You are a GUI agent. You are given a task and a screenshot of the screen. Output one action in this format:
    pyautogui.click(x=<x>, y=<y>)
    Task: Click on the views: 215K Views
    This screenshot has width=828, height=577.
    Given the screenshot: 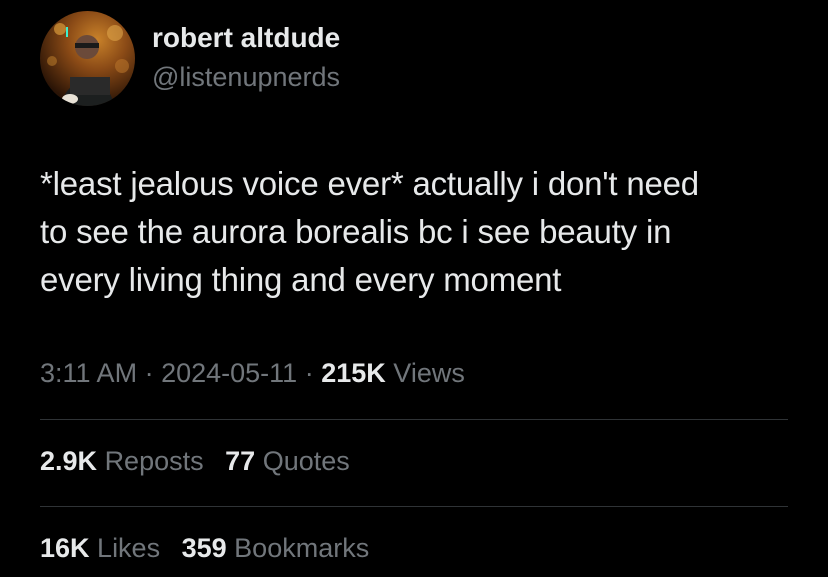 What is the action you would take?
    pyautogui.click(x=393, y=373)
    